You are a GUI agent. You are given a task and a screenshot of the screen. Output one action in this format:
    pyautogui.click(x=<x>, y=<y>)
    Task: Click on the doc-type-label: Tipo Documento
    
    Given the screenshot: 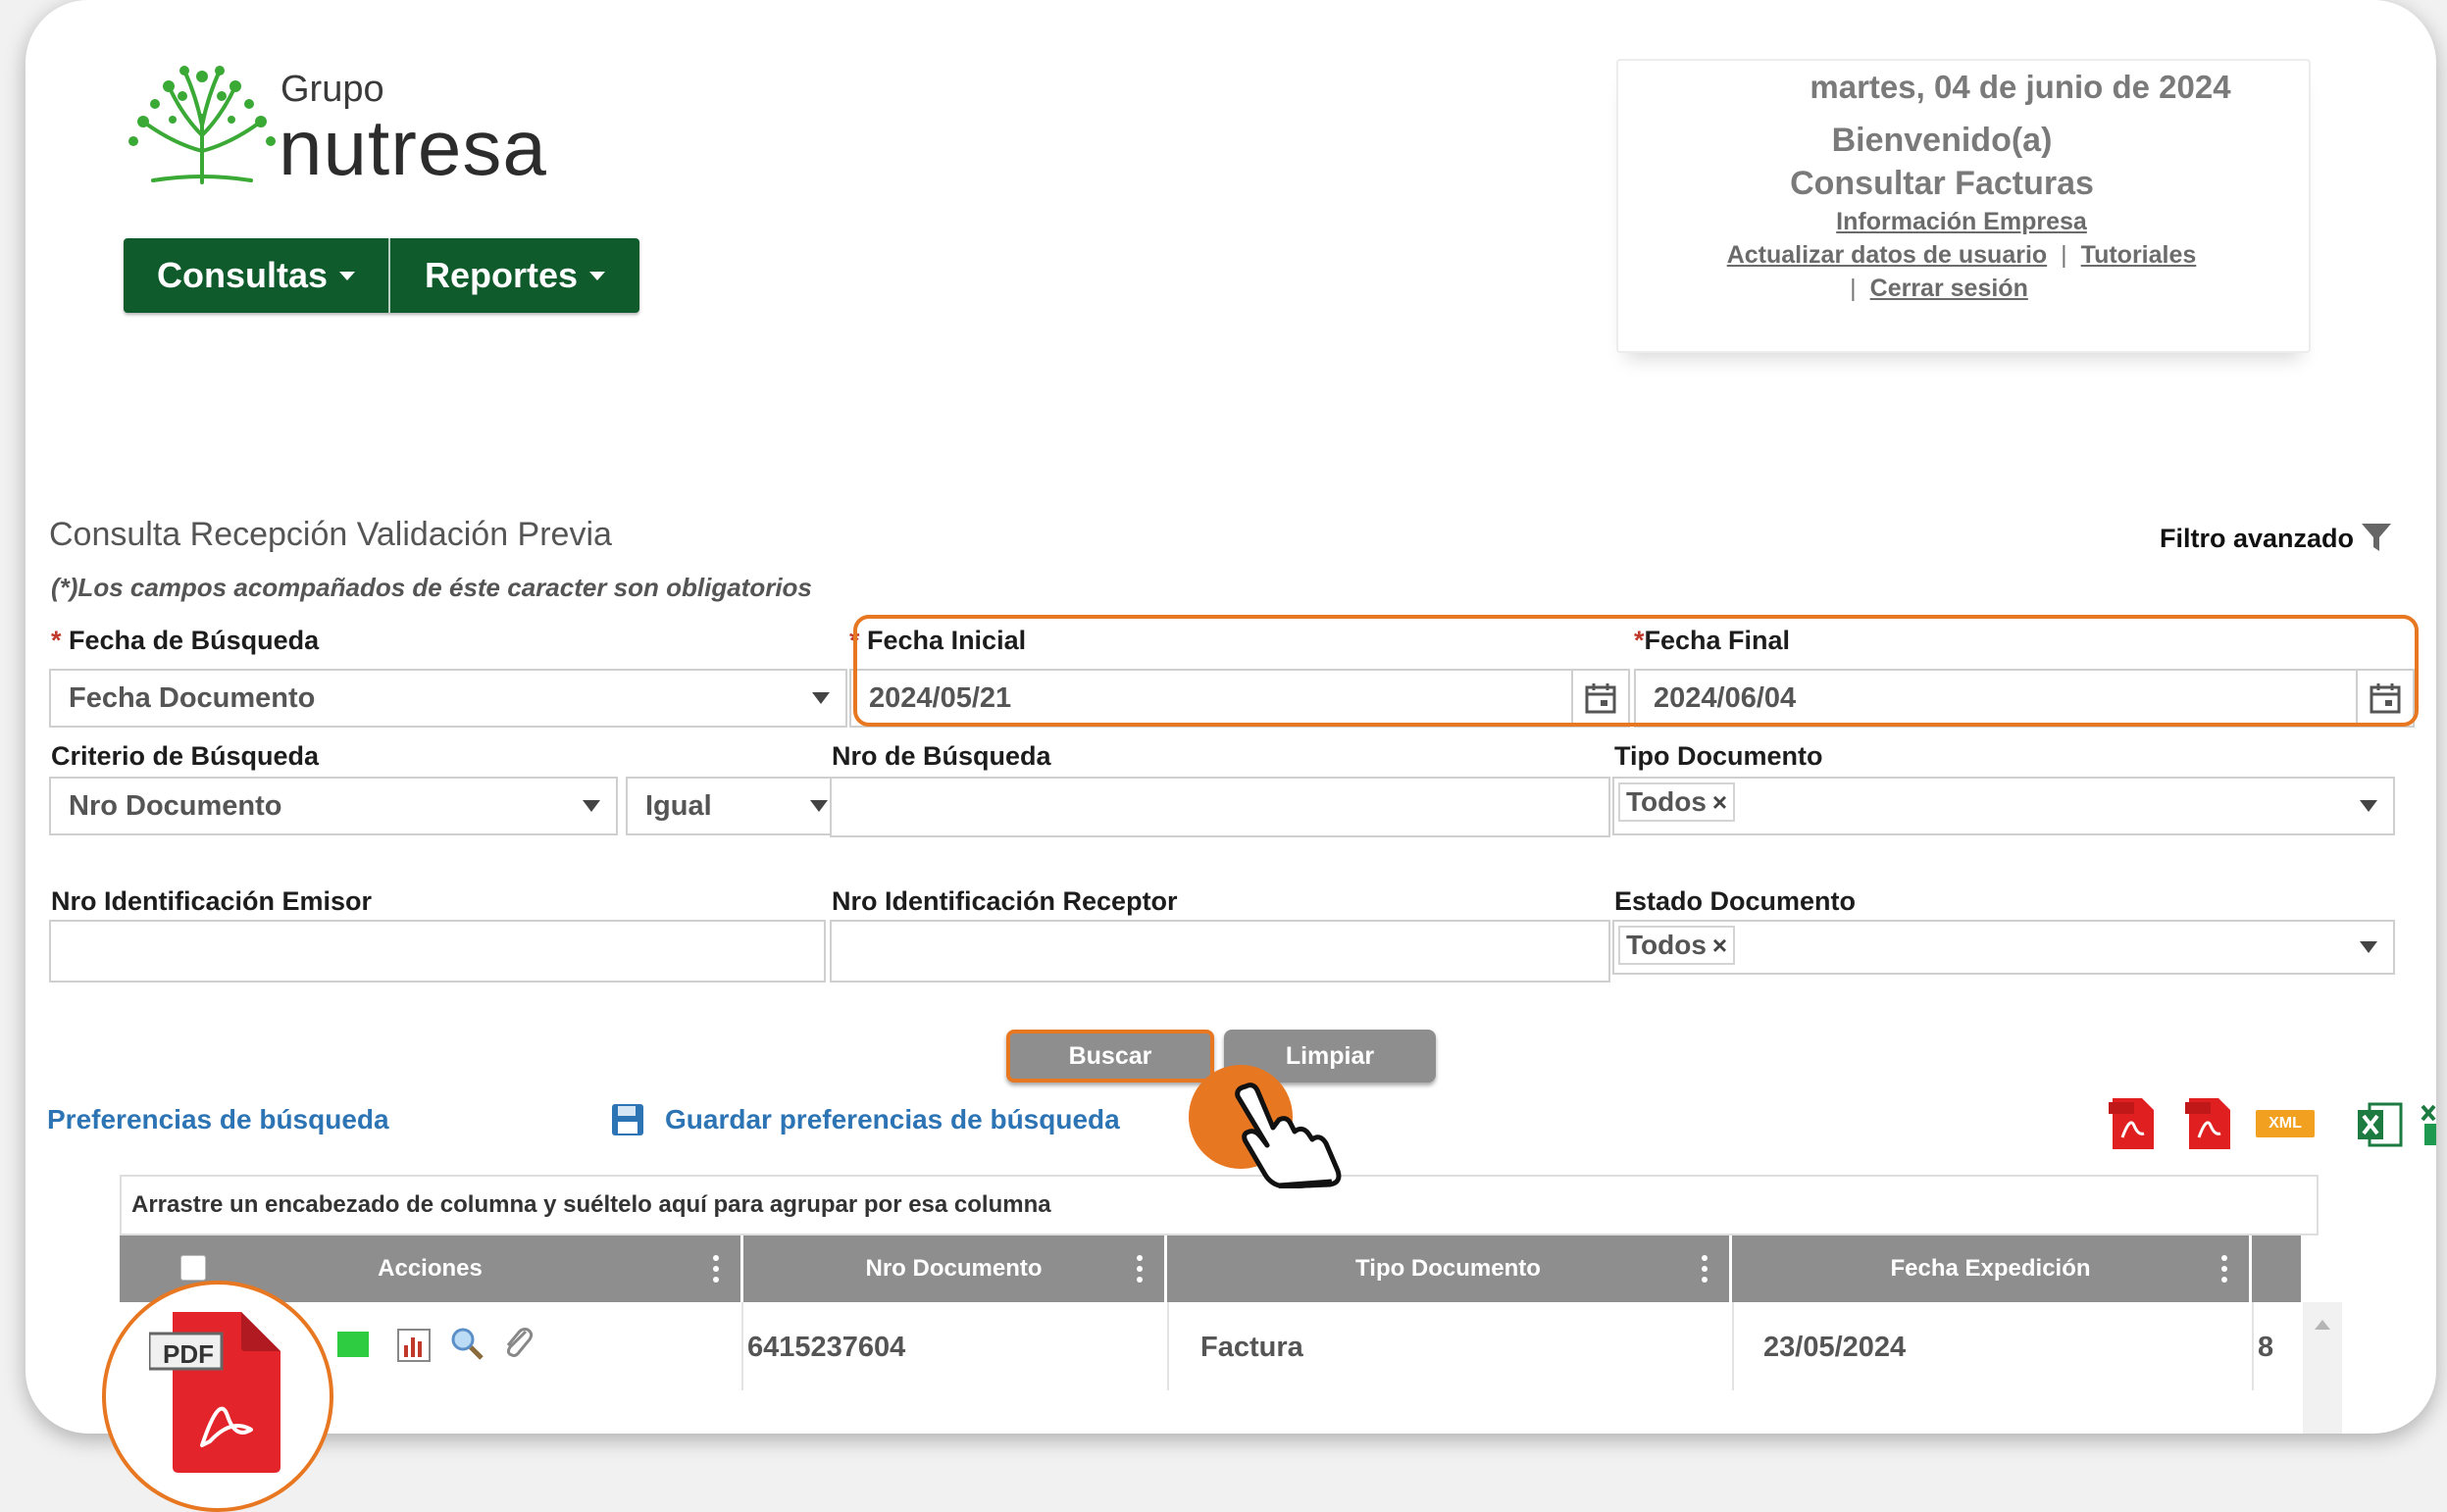 What is the action you would take?
    pyautogui.click(x=1718, y=756)
    